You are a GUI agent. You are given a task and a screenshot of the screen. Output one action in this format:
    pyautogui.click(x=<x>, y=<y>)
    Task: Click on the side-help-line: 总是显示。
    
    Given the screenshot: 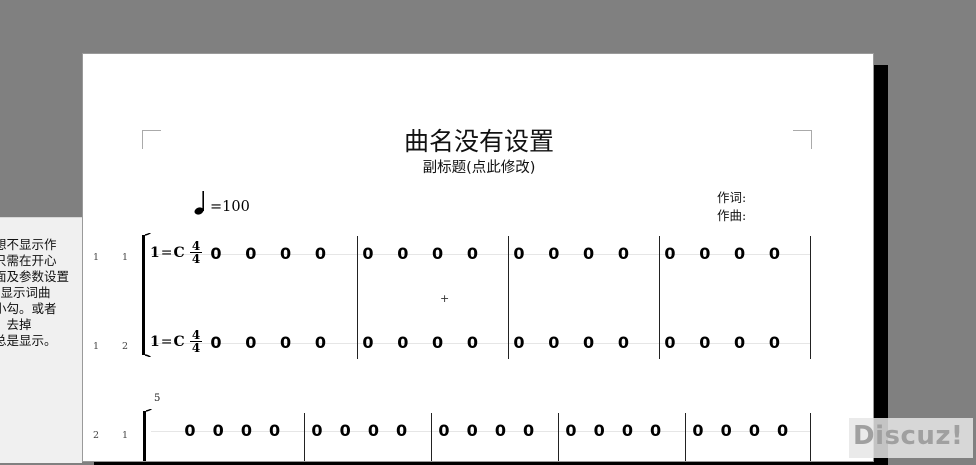 What is the action you would take?
    pyautogui.click(x=28, y=340)
    